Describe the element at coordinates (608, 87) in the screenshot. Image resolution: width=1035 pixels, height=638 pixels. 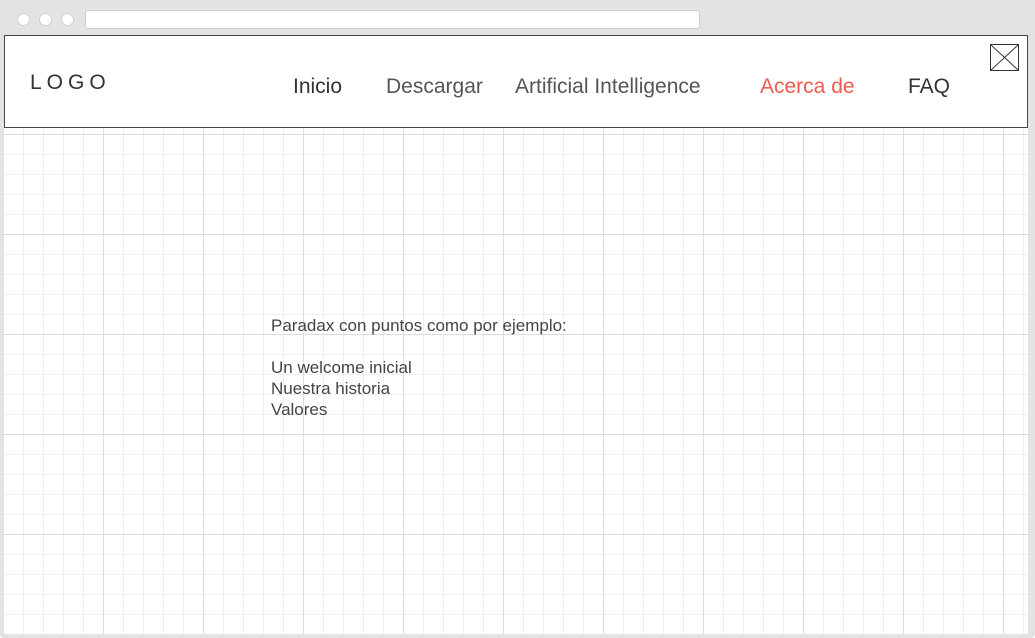
I see `nav-item-artificial-intelligence: Artificial Intelligence` at that location.